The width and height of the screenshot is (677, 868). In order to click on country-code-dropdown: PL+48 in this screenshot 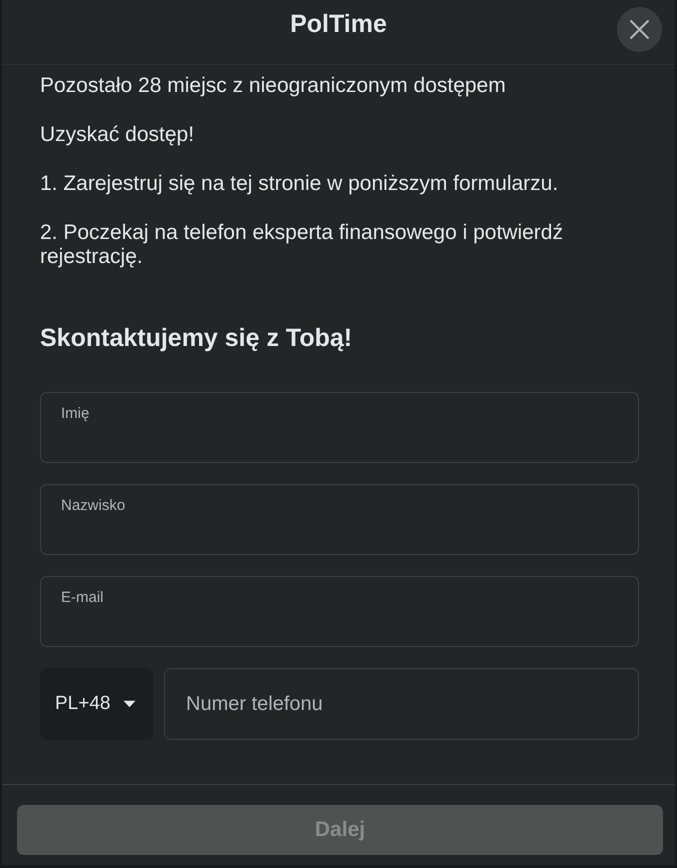, I will do `click(96, 704)`.